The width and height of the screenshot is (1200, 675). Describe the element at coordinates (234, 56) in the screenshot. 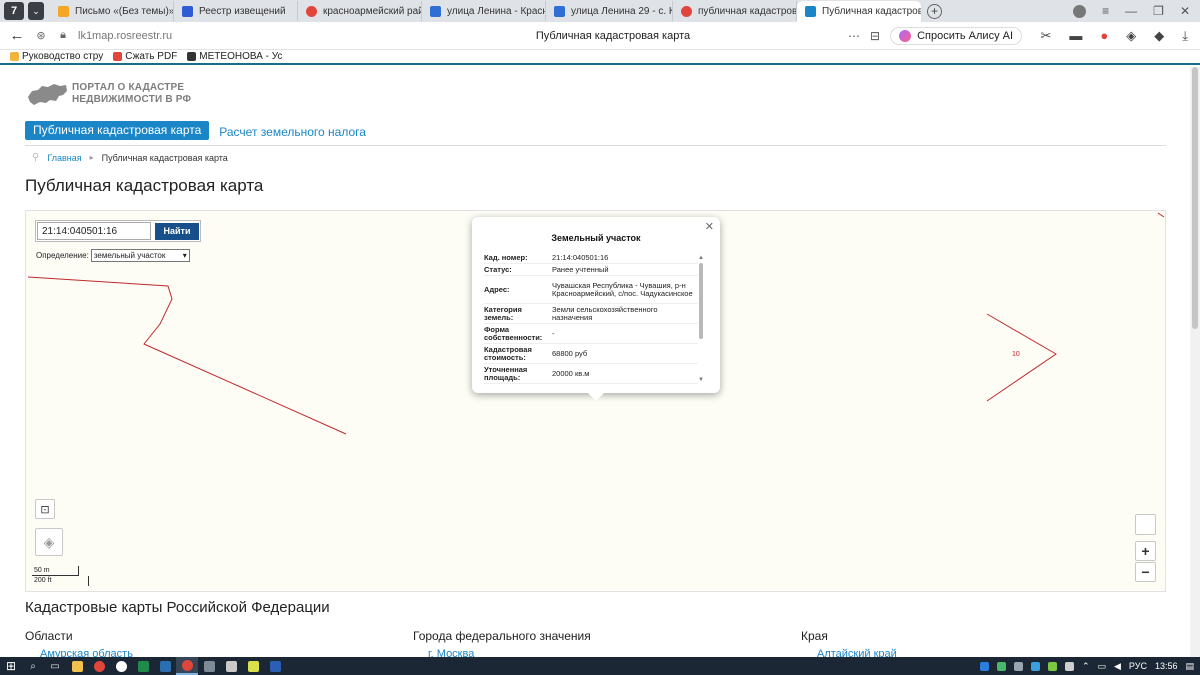

I see `bookmark-meteonova: МЕТЕОНОВА - Ус` at that location.